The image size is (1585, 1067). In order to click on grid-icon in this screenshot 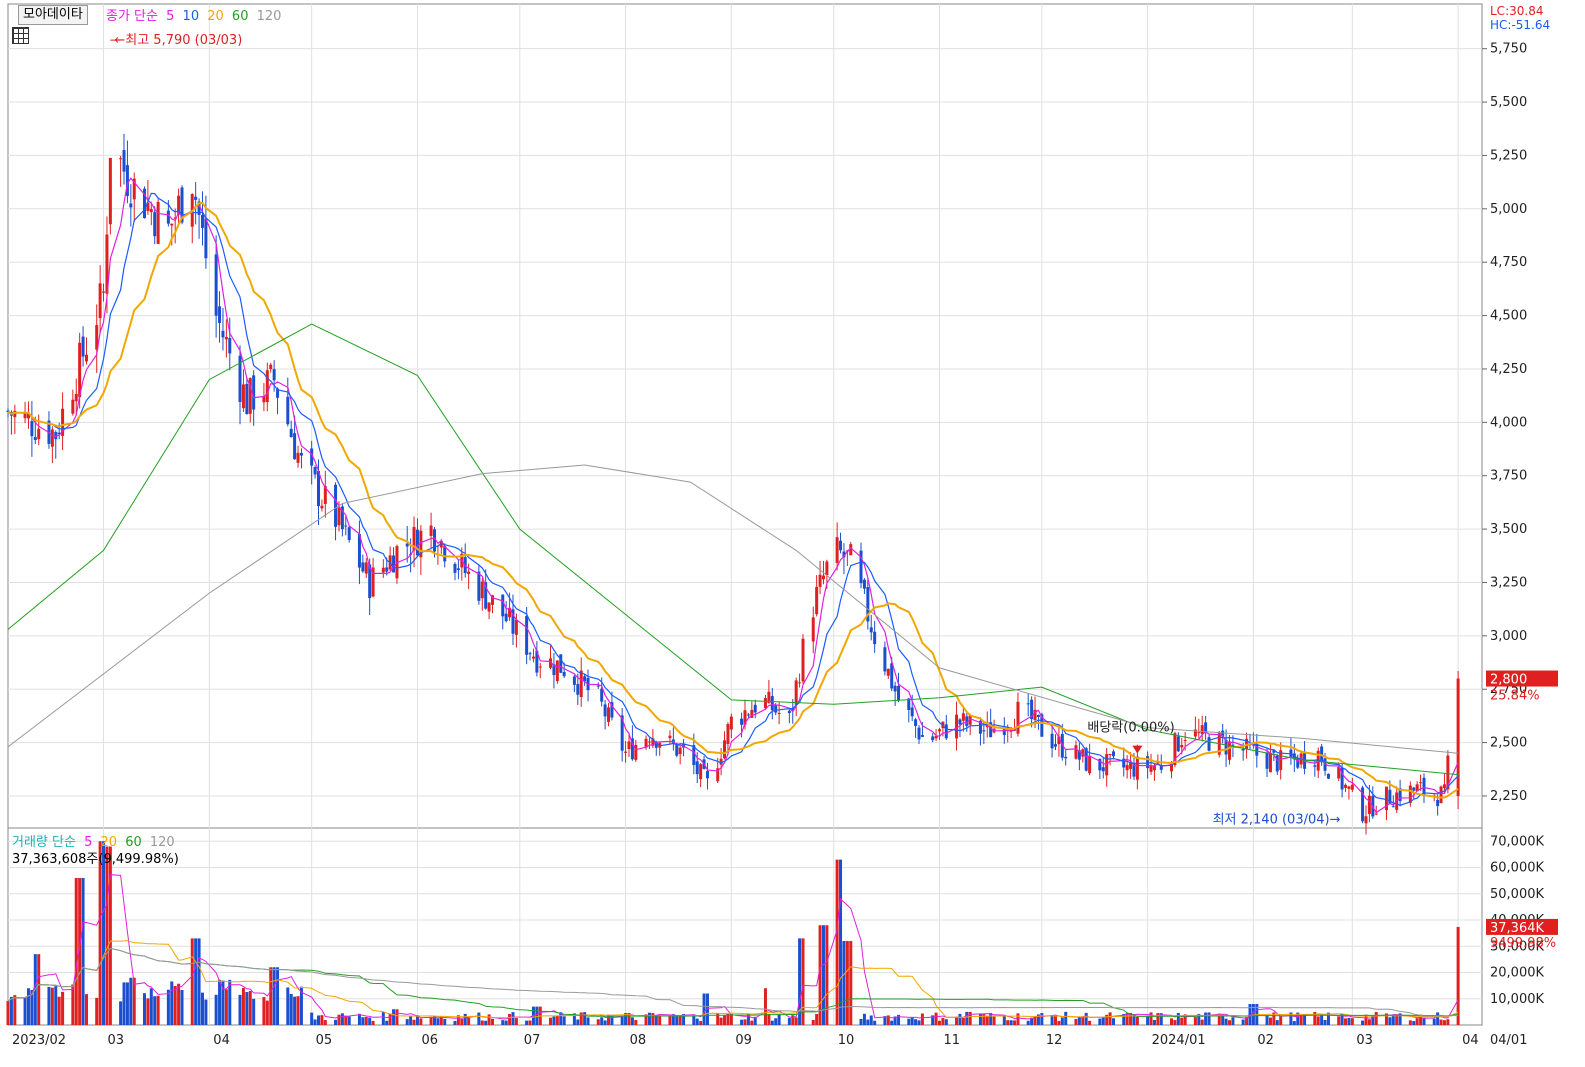, I will do `click(20, 35)`.